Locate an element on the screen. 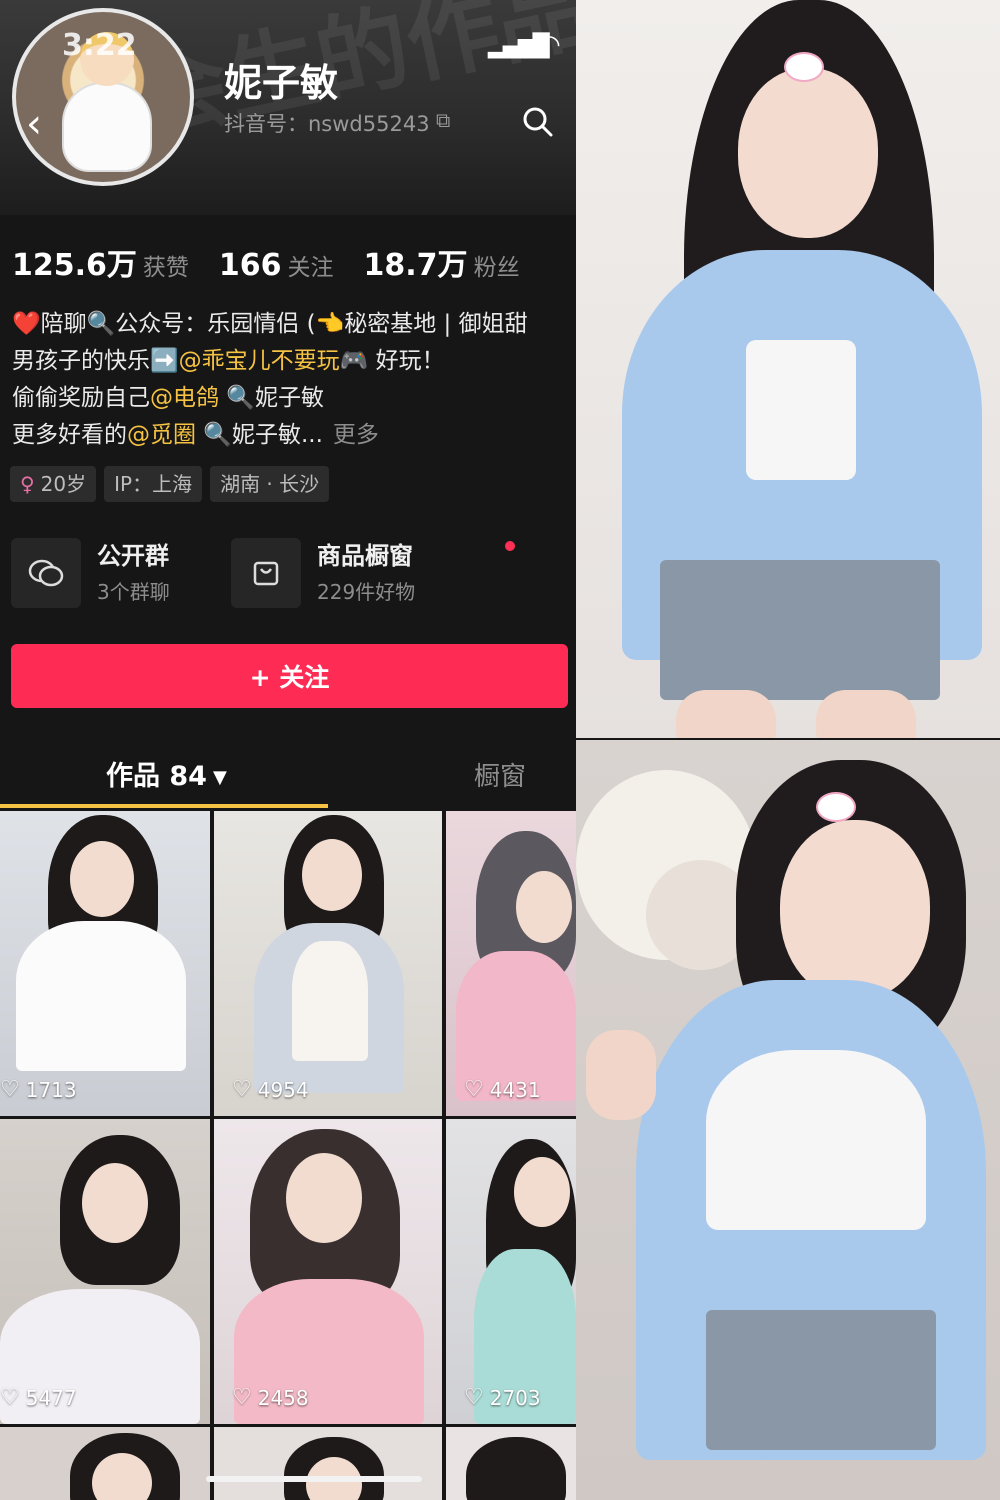  bio-line-4-prefix: 更多好看的 is located at coordinates (69, 435).